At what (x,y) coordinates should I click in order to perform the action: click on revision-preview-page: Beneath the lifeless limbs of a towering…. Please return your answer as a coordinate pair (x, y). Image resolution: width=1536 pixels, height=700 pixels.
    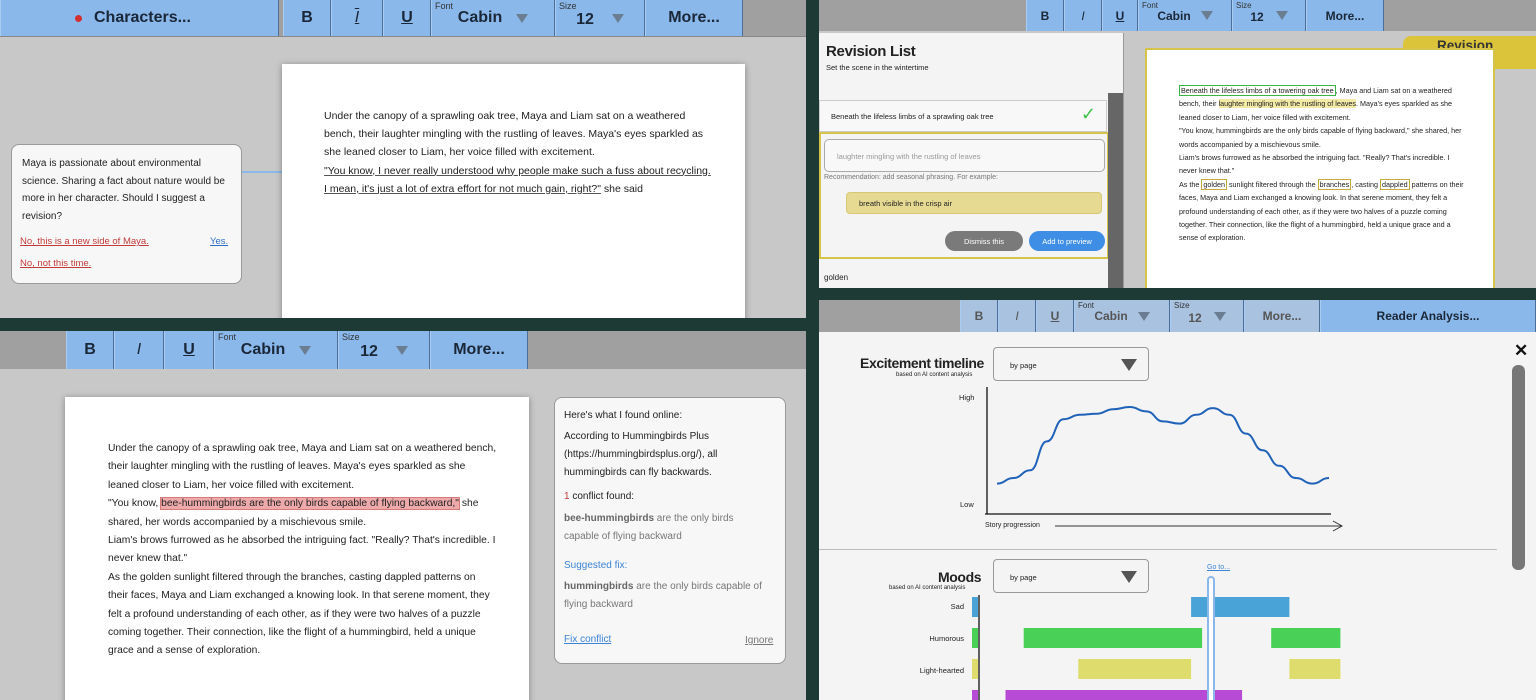
    Looking at the image, I should click on (1320, 168).